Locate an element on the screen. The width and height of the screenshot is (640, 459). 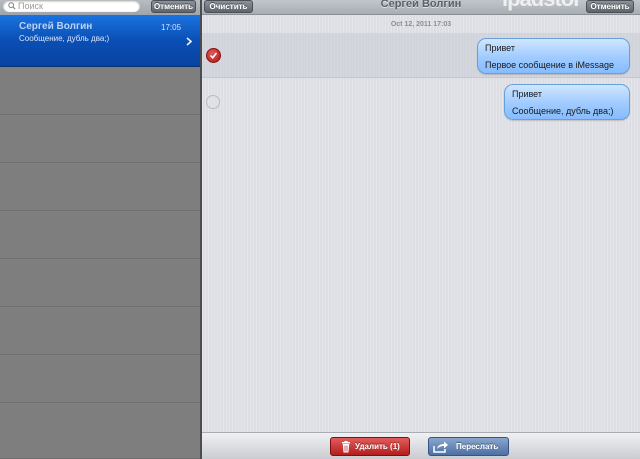
search-icon is located at coordinates (12, 6).